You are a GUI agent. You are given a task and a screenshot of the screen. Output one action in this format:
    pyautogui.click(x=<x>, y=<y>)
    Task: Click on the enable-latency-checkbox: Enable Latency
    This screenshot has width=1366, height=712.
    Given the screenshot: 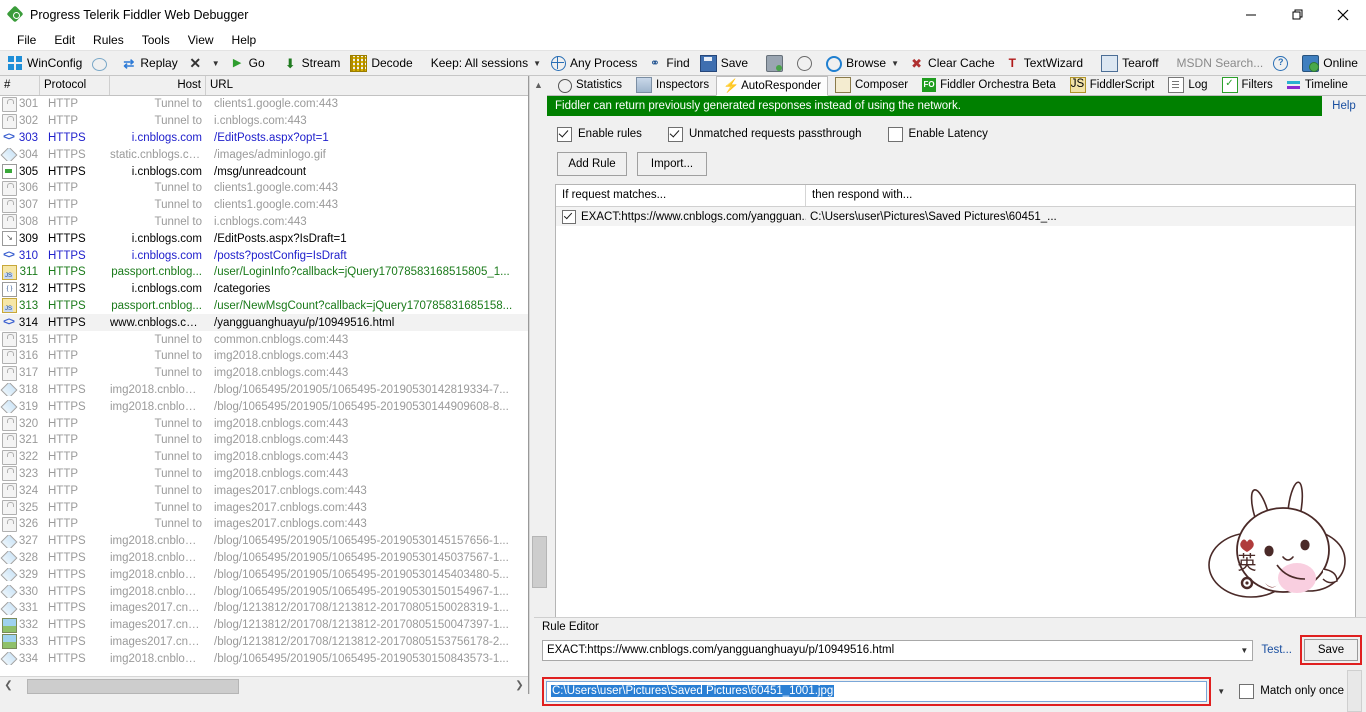 What is the action you would take?
    pyautogui.click(x=937, y=134)
    